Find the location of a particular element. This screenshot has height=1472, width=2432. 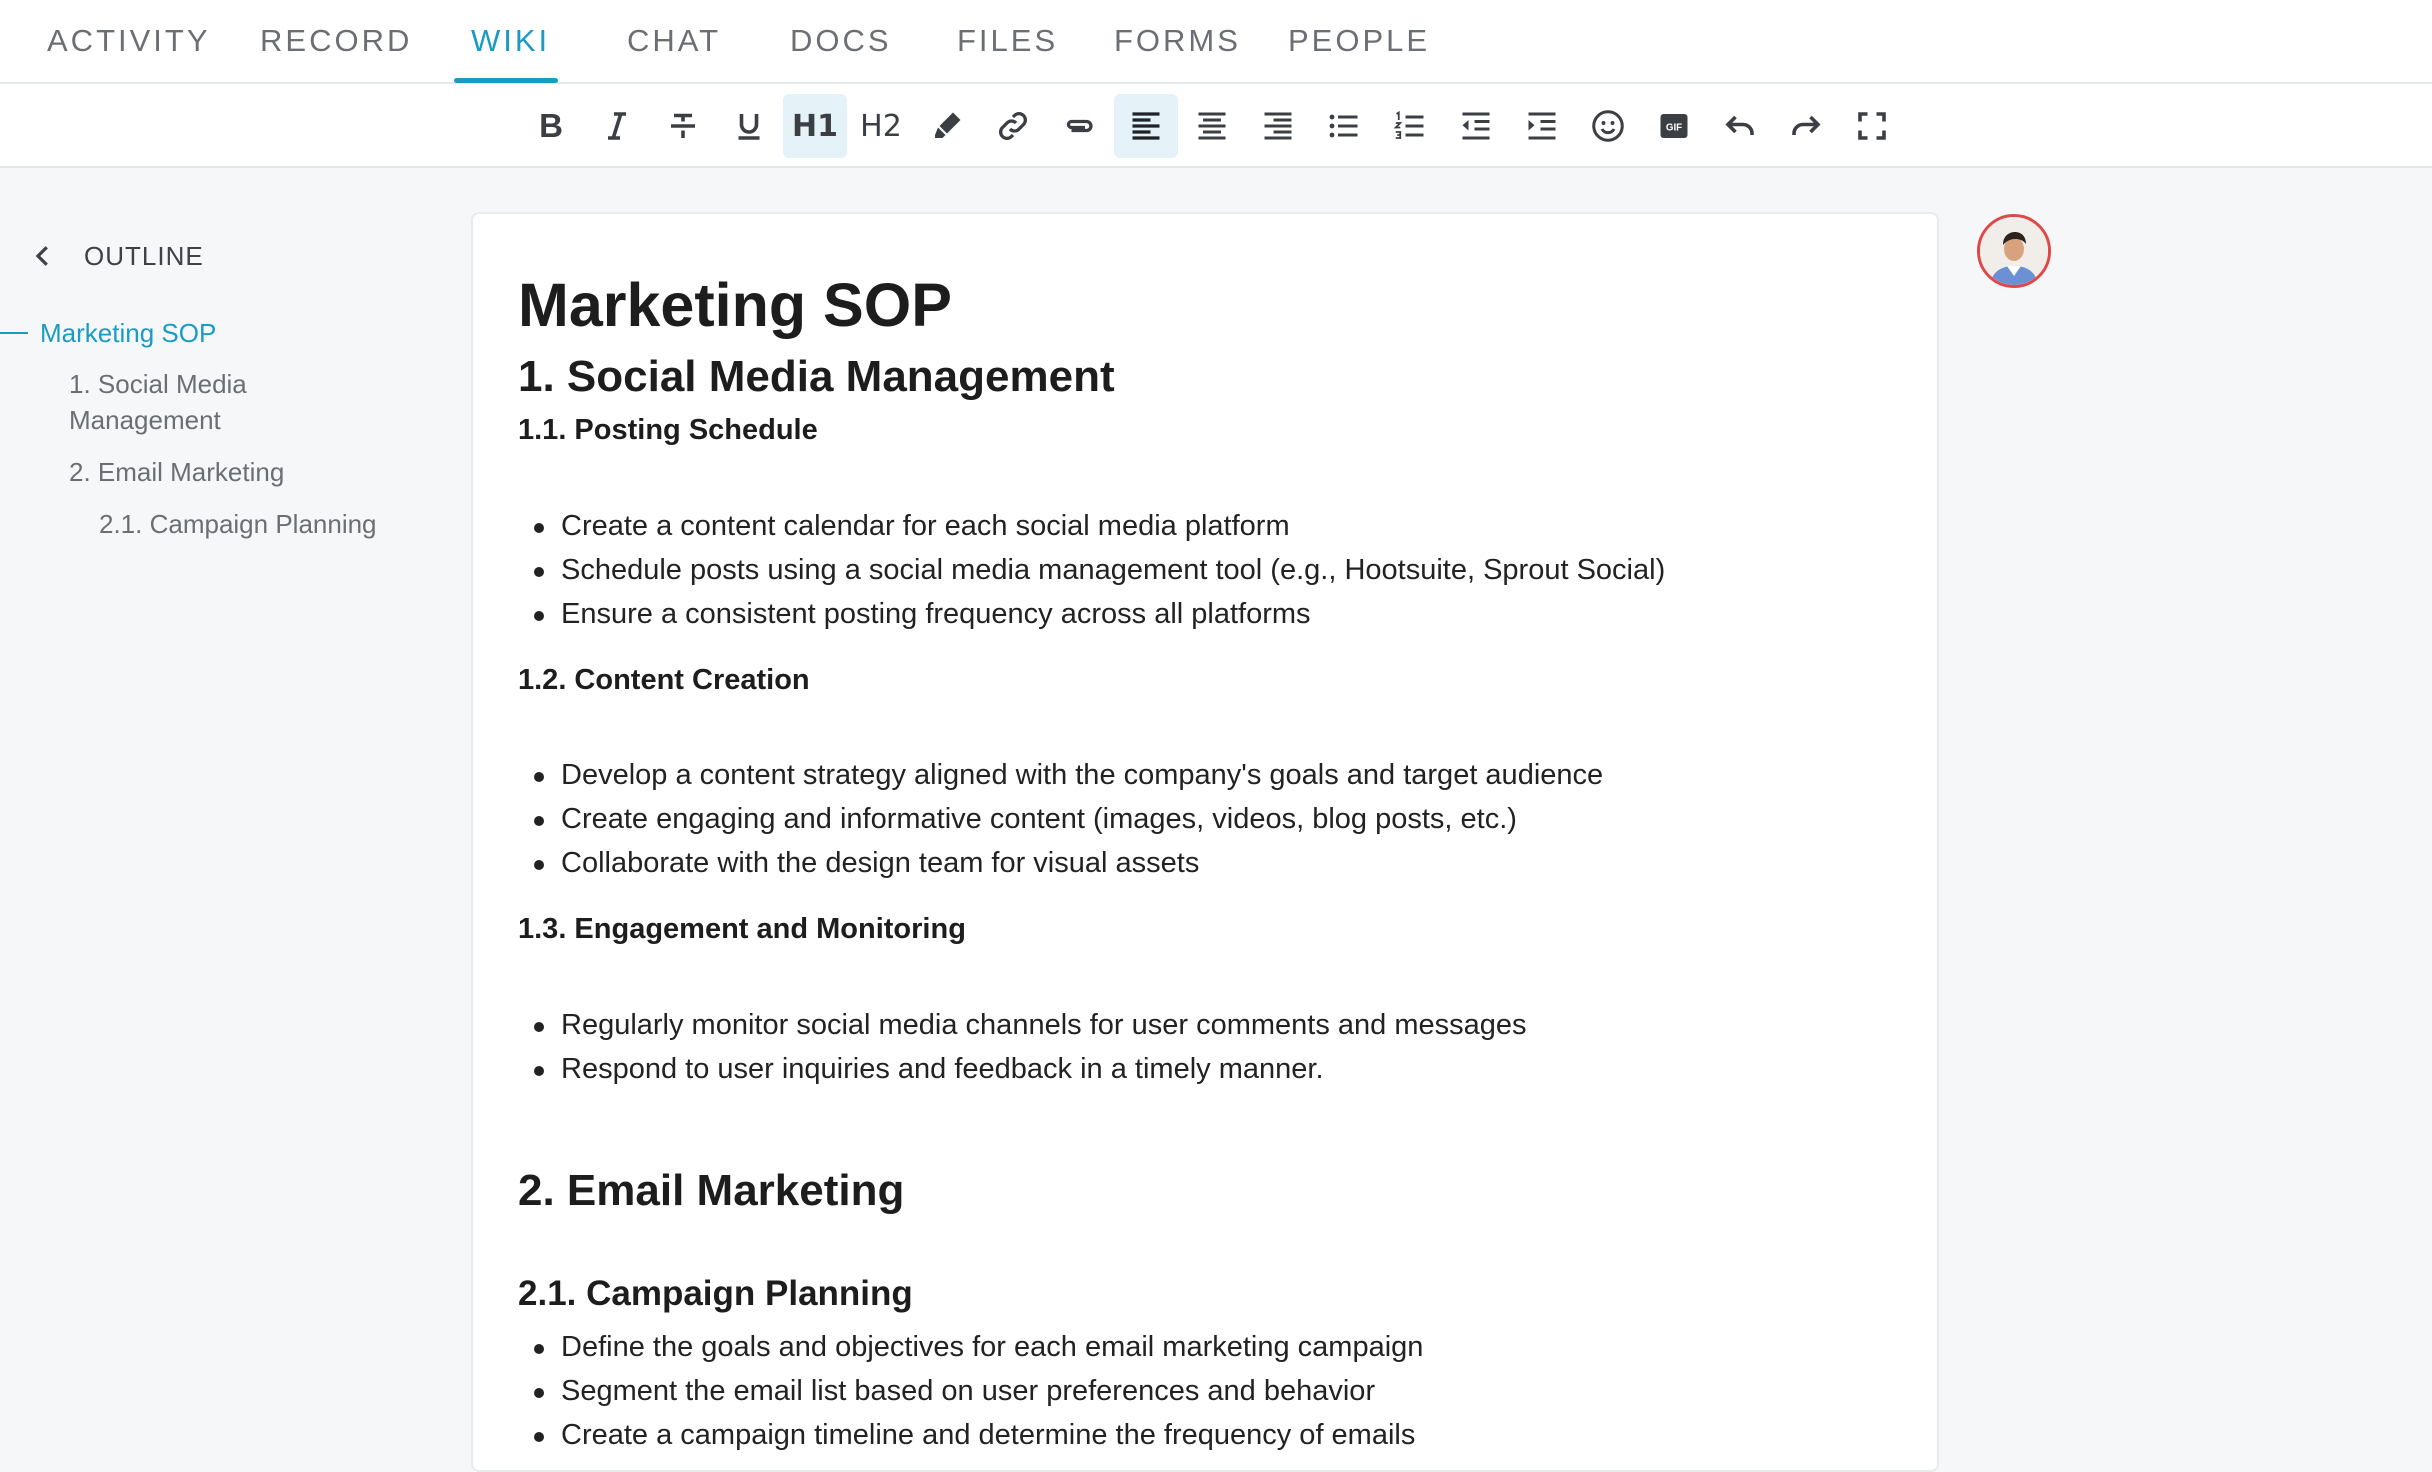

gif-button: GIF is located at coordinates (1674, 126).